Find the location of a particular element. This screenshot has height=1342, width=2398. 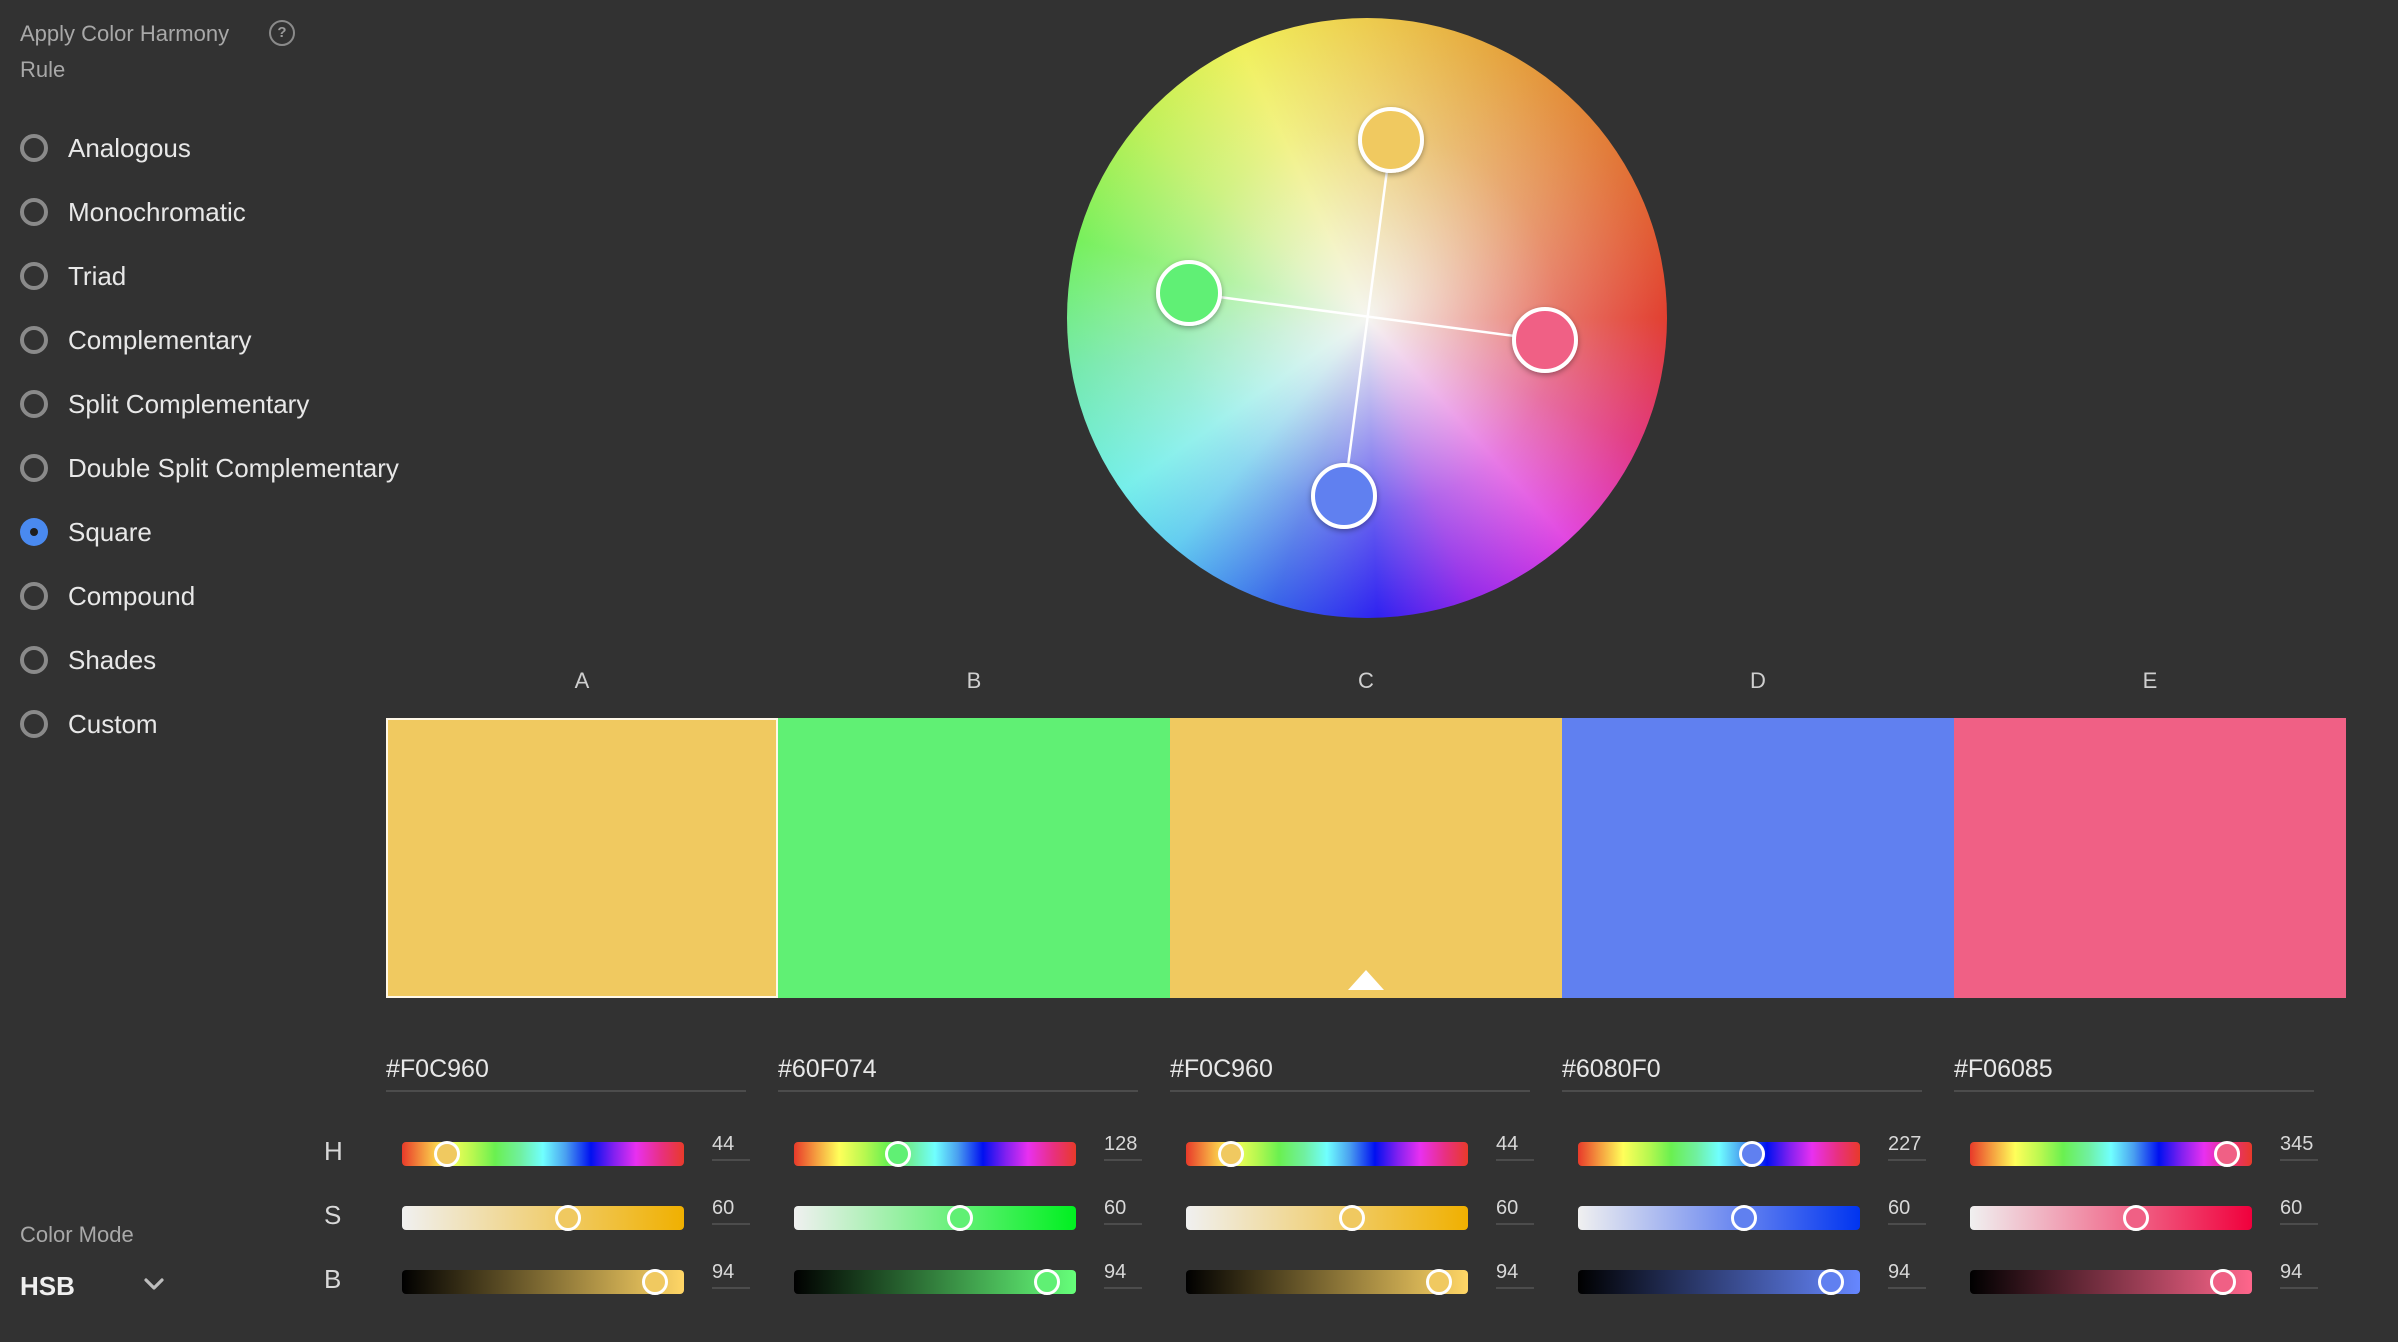

harmony-rule-label: Shades is located at coordinates (112, 659).